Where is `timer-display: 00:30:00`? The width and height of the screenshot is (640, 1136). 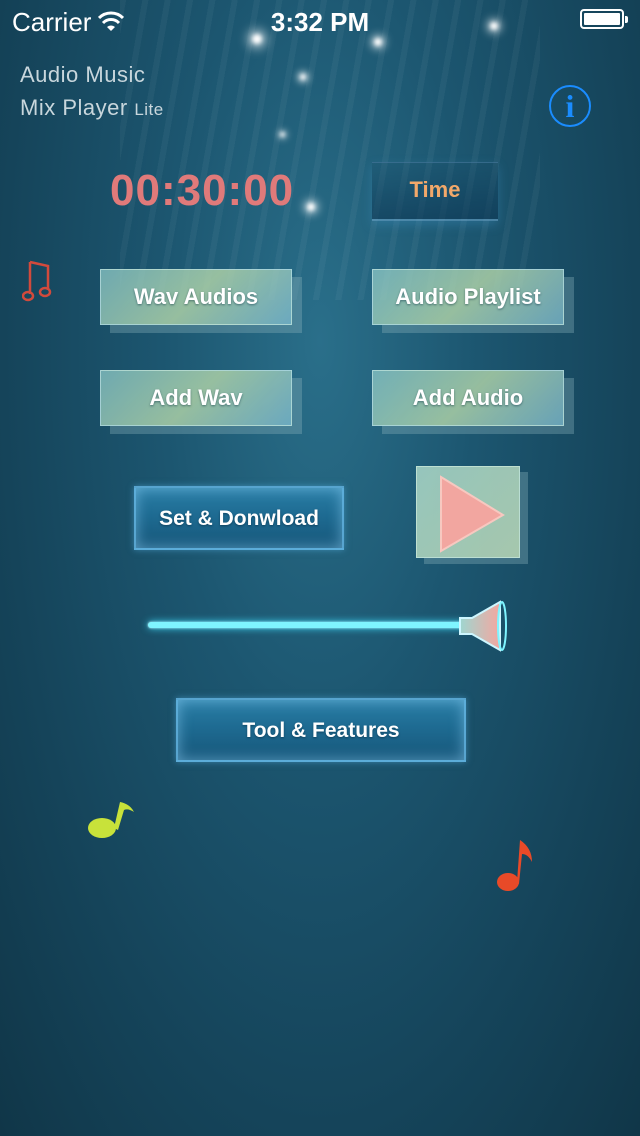 timer-display: 00:30:00 is located at coordinates (202, 190).